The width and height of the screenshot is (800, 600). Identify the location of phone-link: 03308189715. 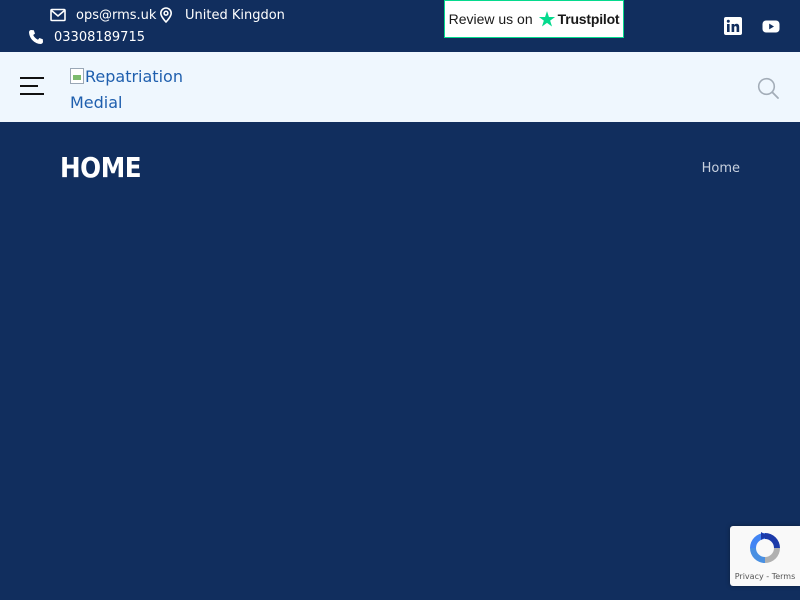
(86, 37).